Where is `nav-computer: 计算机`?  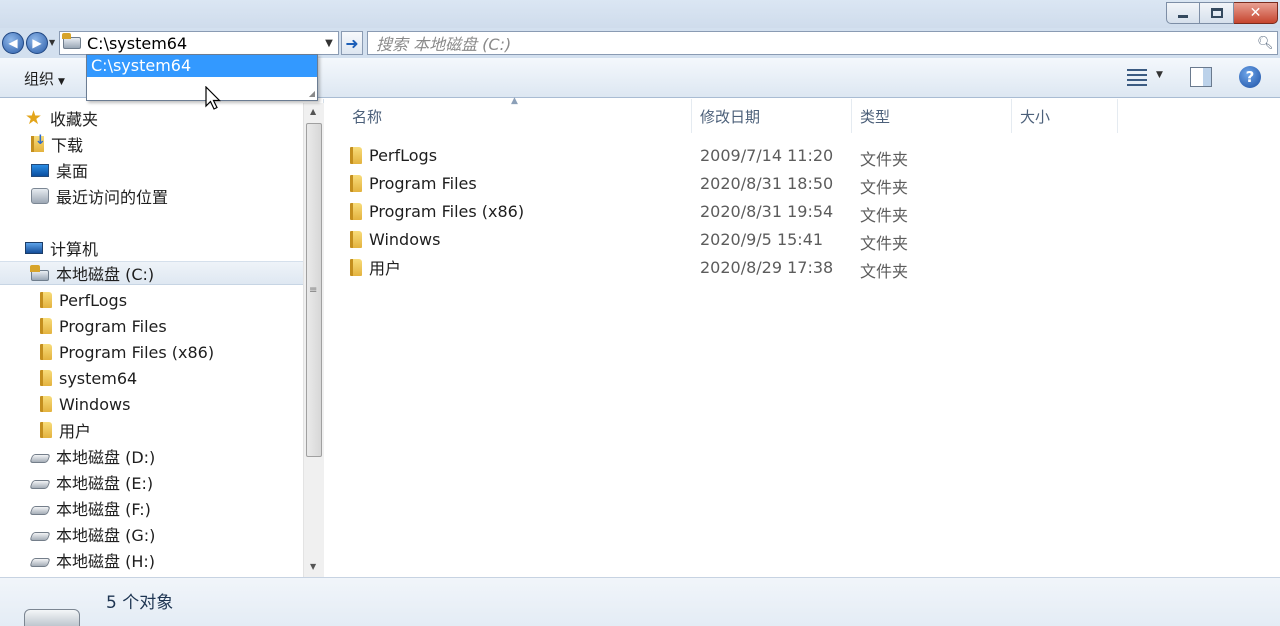
nav-computer: 计算机 is located at coordinates (61, 248).